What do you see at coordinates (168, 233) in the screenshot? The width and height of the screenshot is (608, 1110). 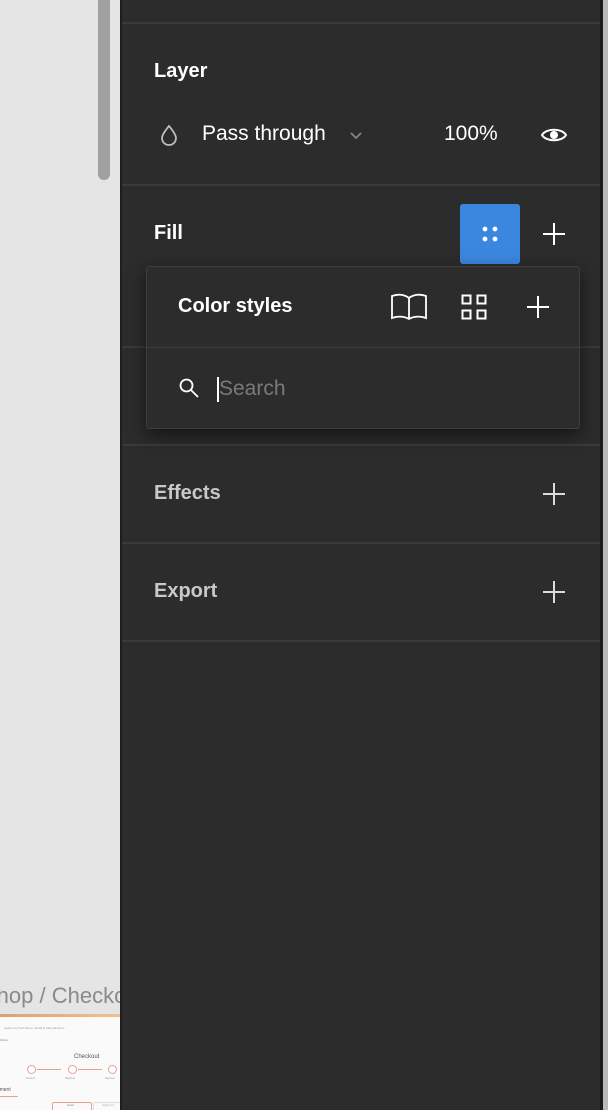 I see `fill-section-title: Fill` at bounding box center [168, 233].